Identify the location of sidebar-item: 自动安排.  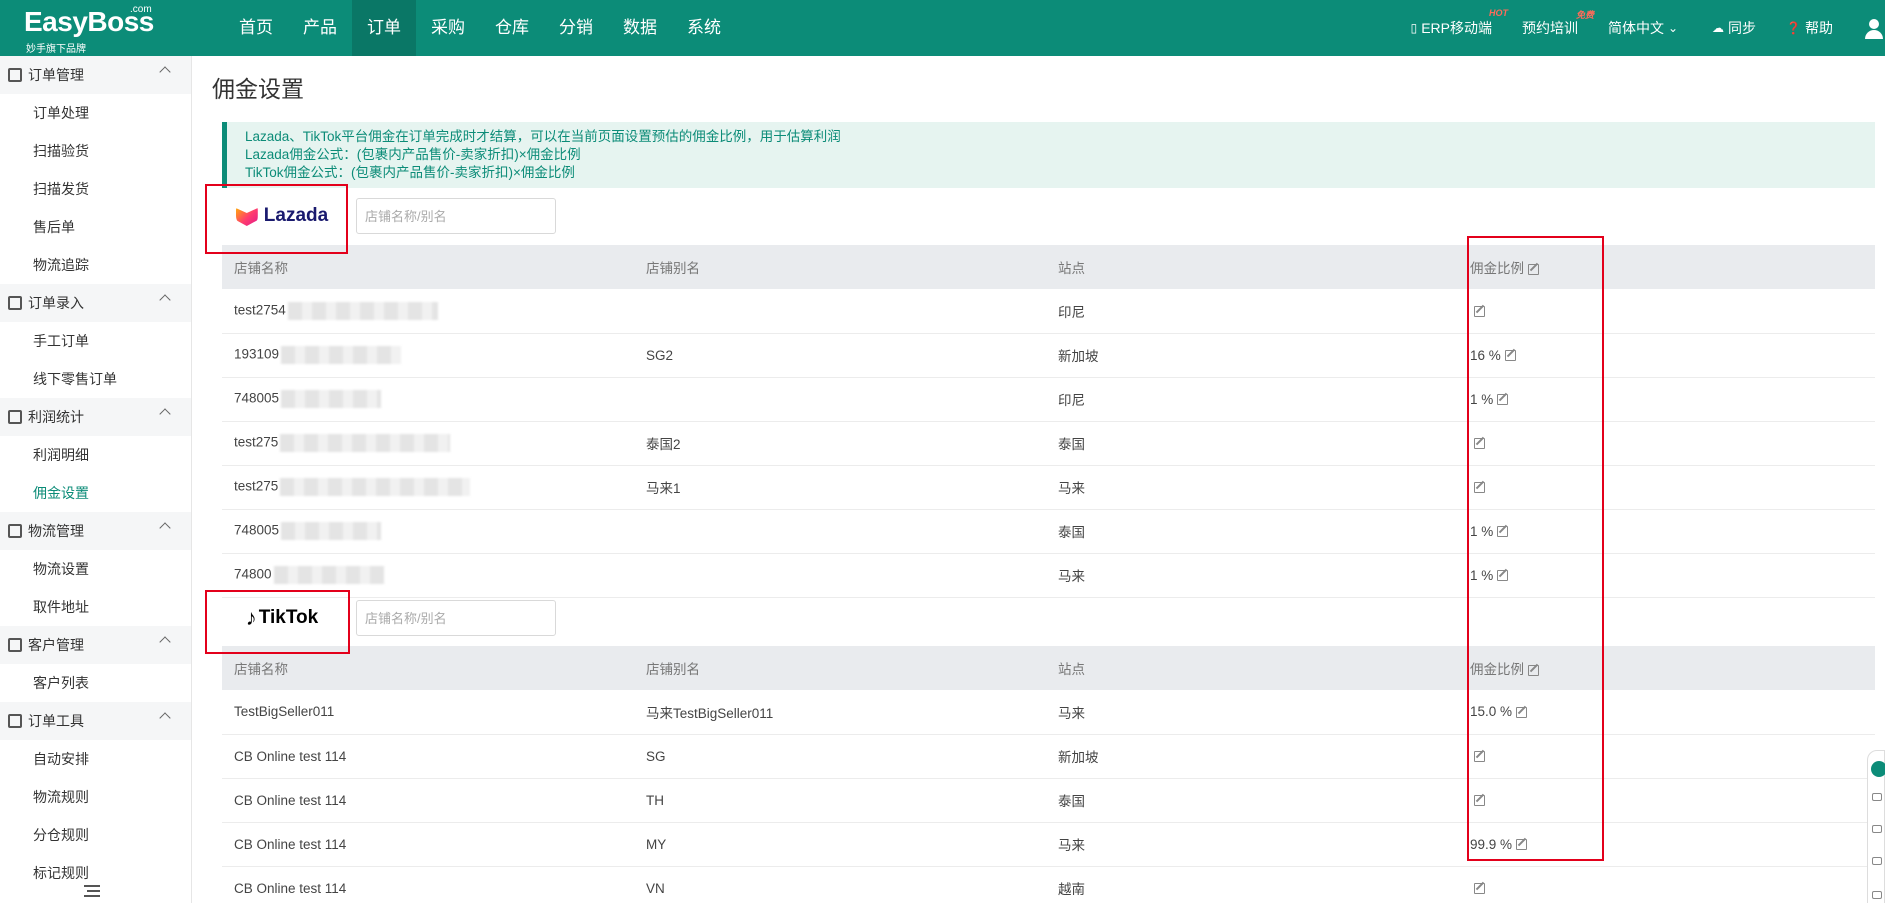
(95, 759).